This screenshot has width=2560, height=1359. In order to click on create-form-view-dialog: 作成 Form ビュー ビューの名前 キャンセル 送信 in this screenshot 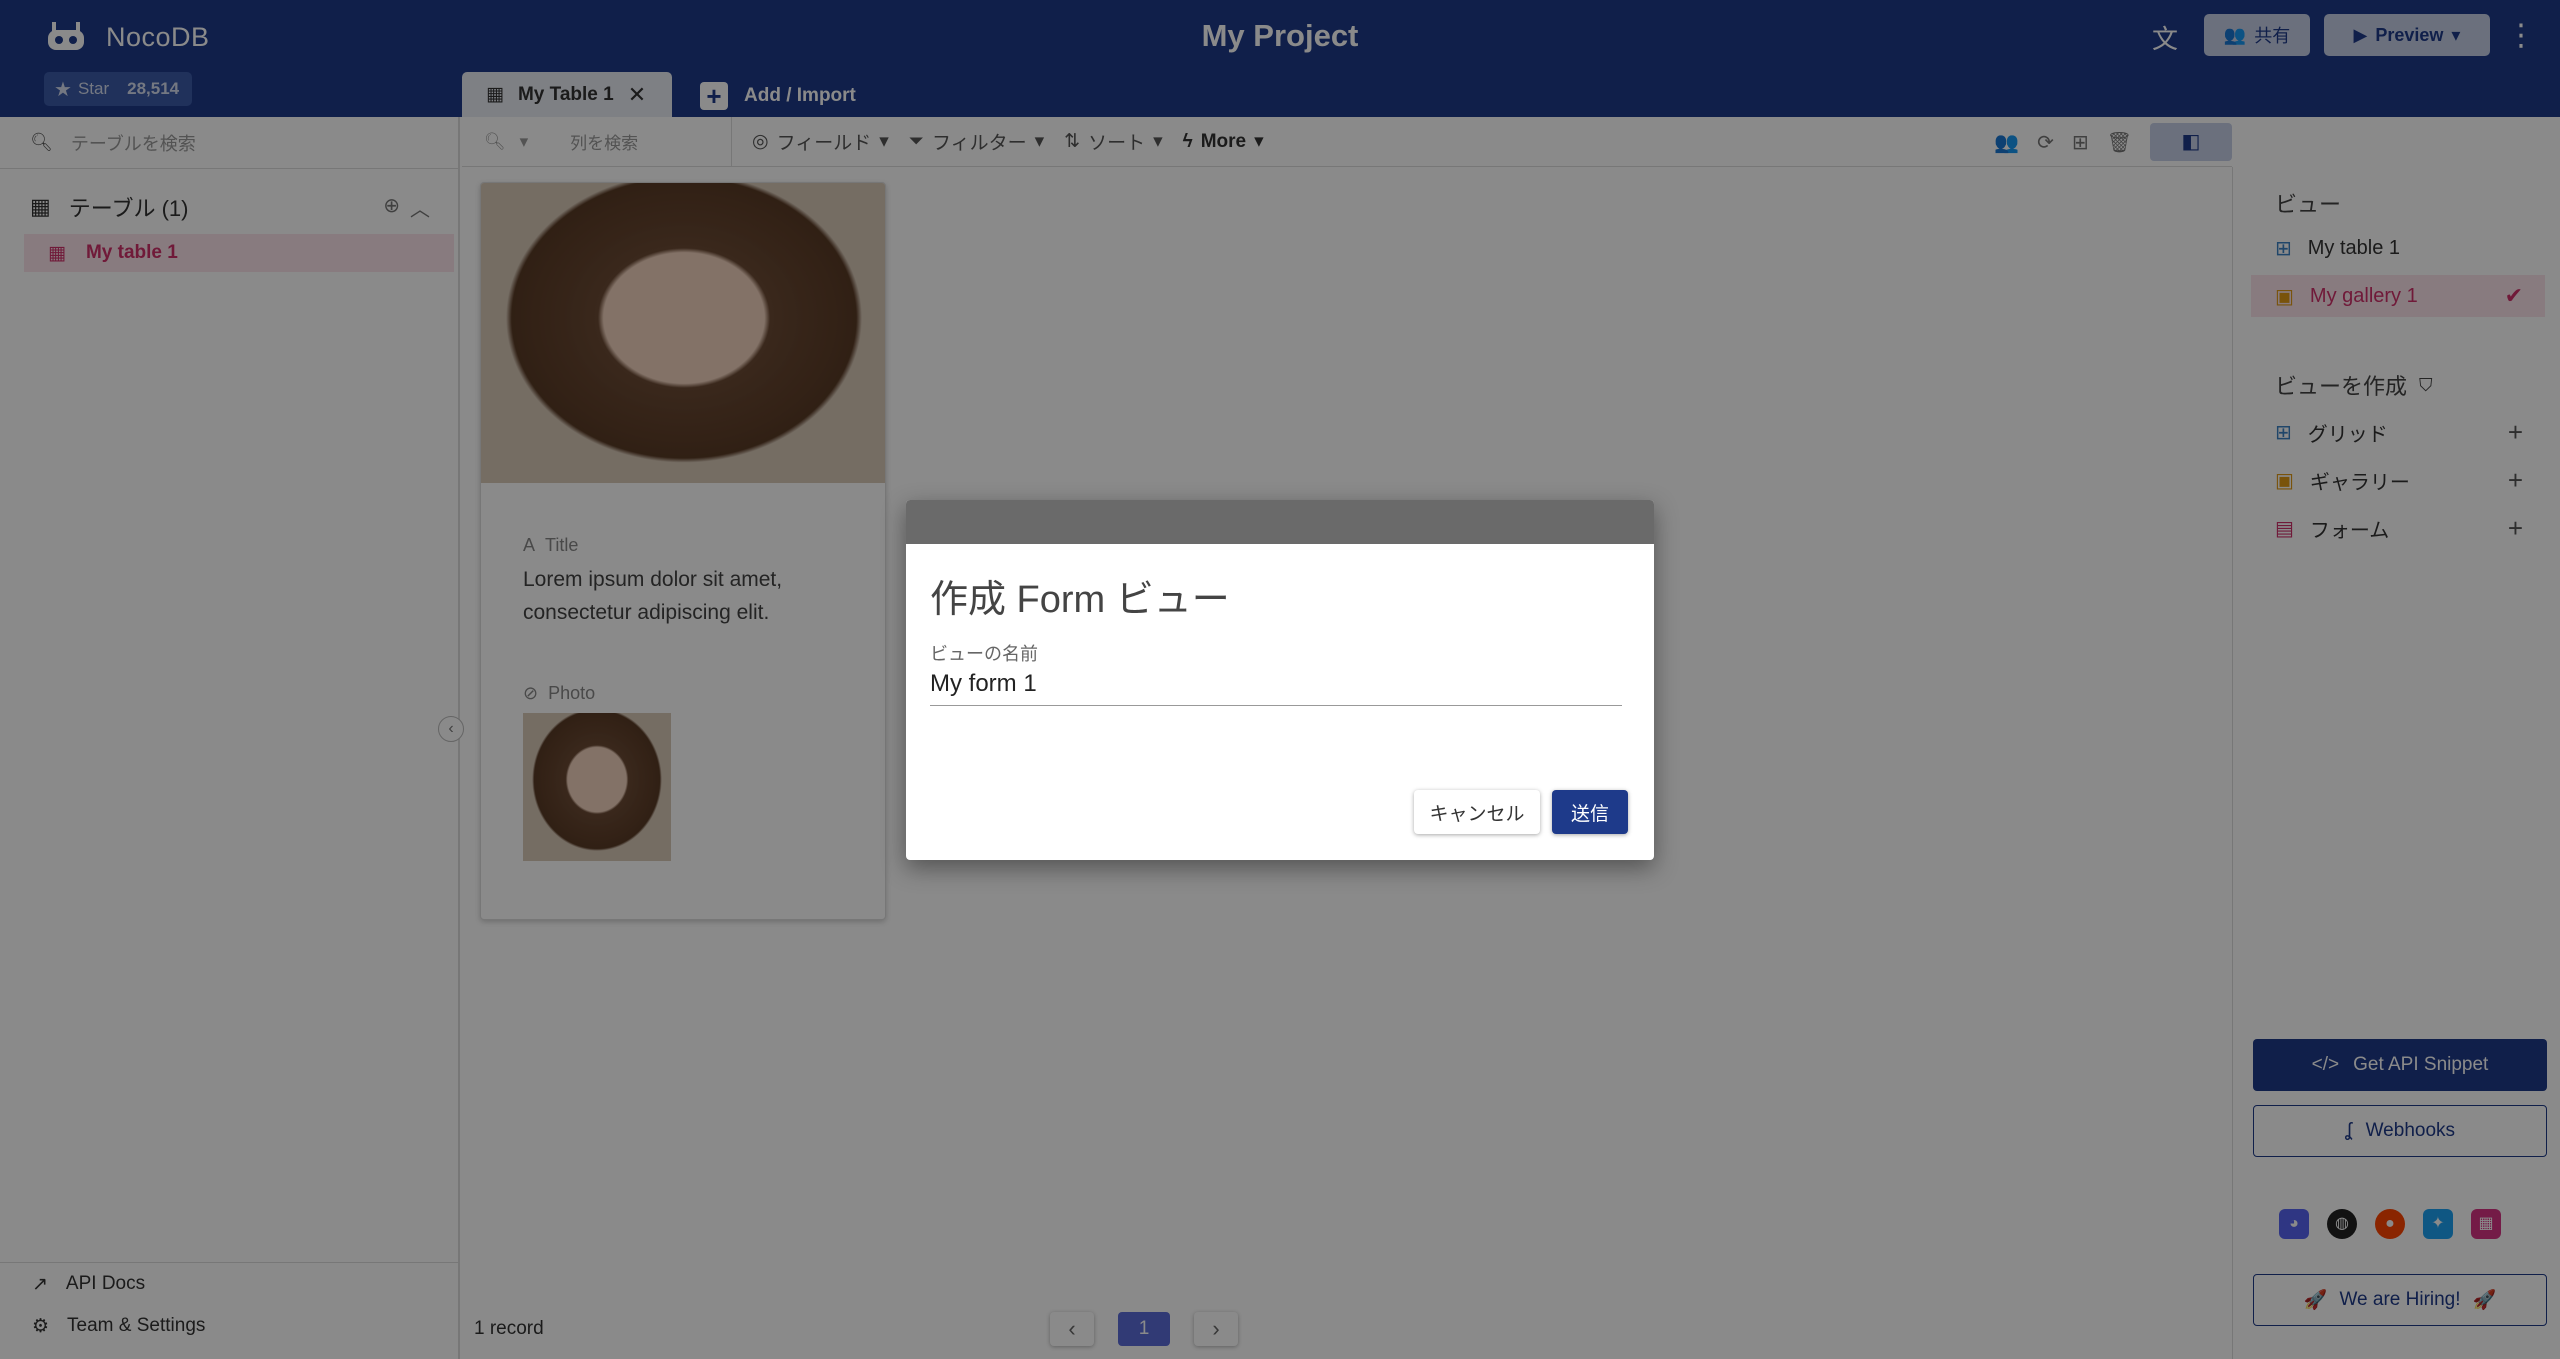, I will do `click(1280, 680)`.